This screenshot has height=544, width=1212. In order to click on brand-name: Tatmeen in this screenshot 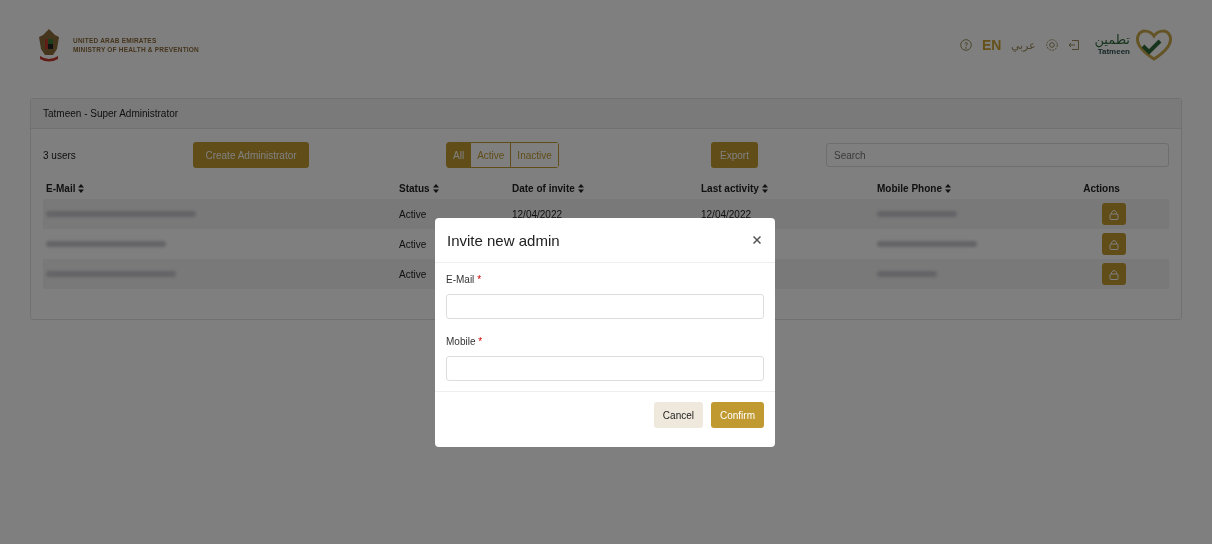, I will do `click(1113, 52)`.